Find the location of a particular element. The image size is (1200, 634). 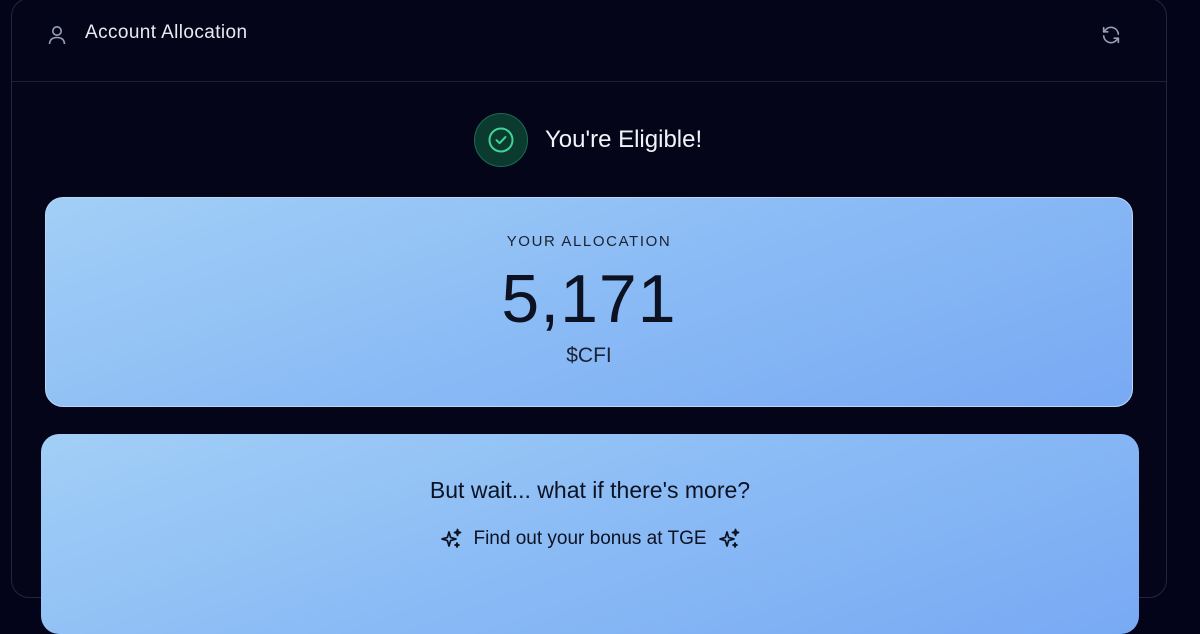

eligibility-text: You're Eligible! is located at coordinates (624, 139).